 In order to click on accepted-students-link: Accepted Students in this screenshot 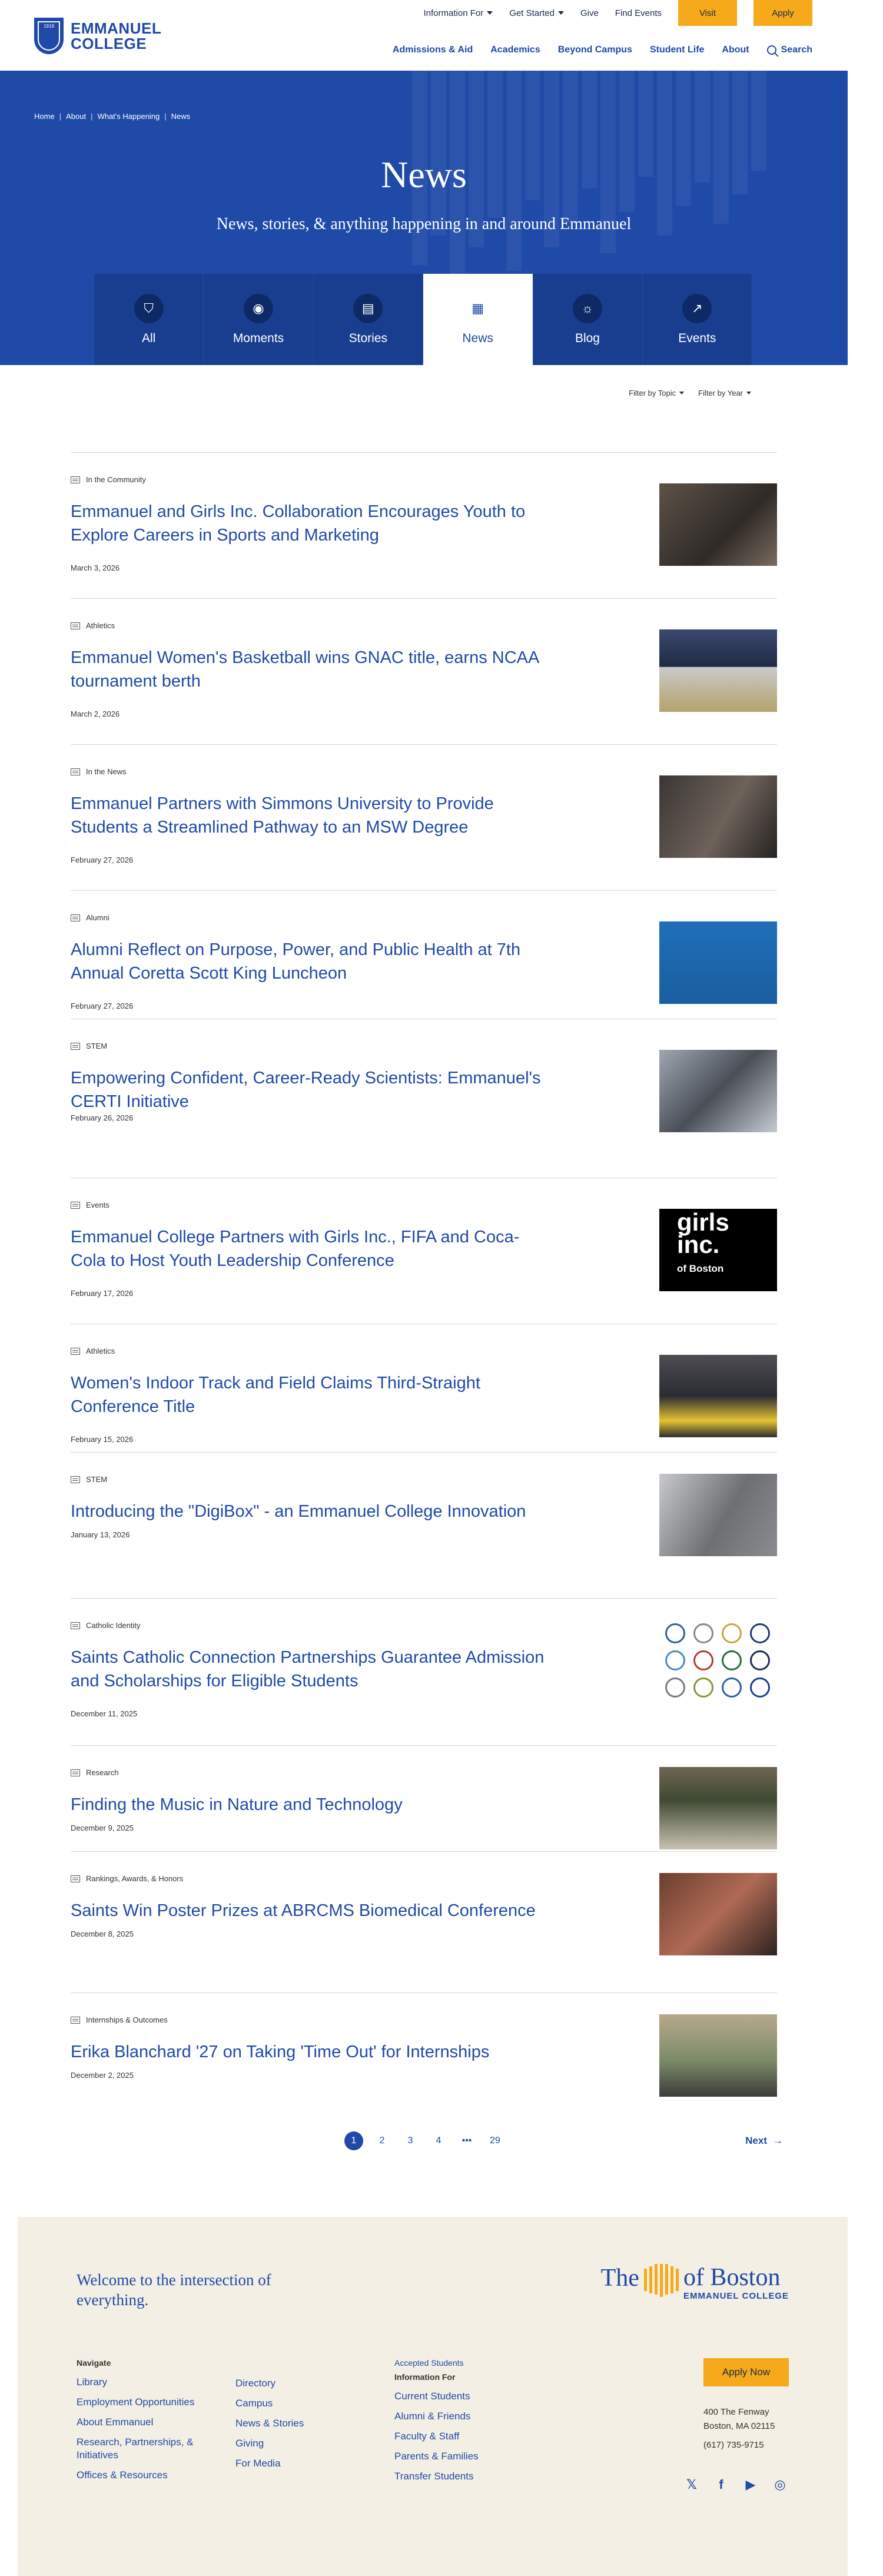, I will do `click(465, 2363)`.